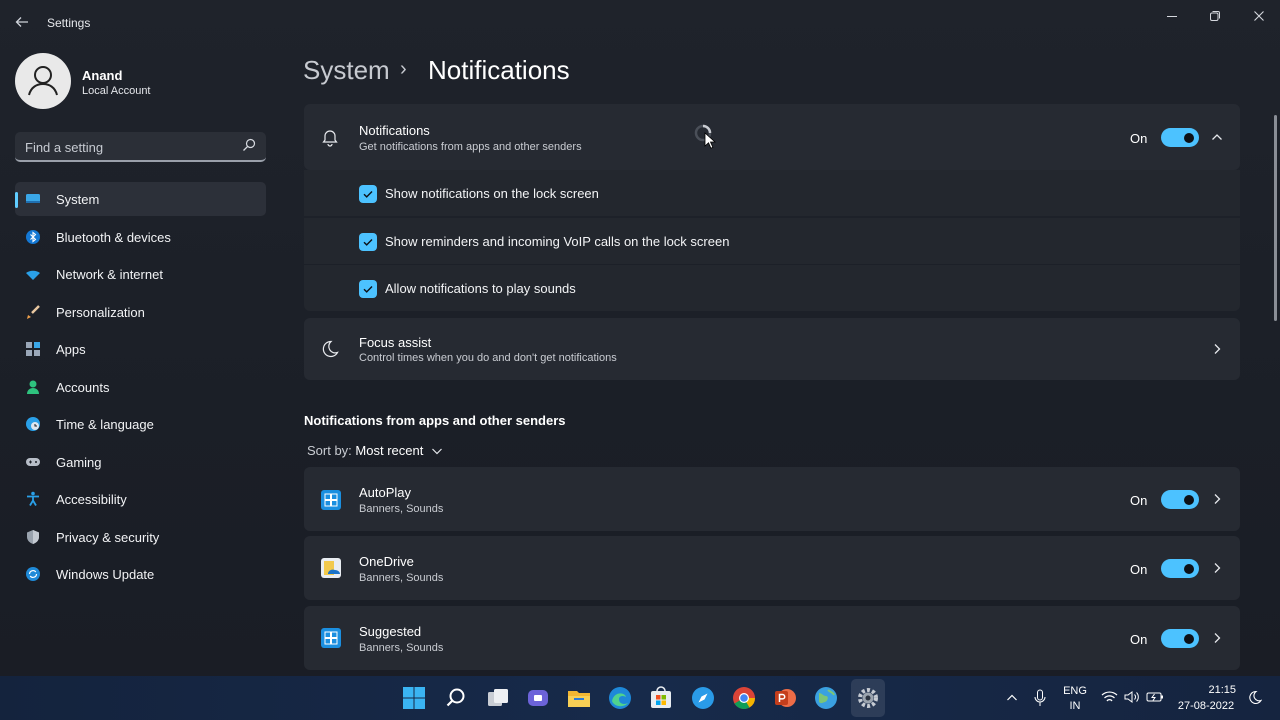  I want to click on language-indicator-bottom: IN, so click(1075, 706).